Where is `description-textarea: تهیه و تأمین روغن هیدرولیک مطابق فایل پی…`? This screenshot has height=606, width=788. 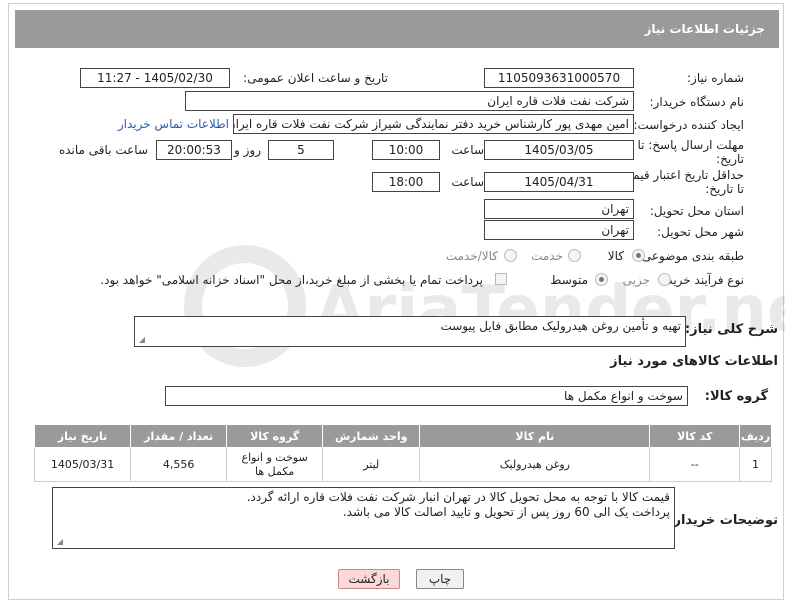
description-textarea: تهیه و تأمین روغن هیدرولیک مطابق فایل پی… is located at coordinates (410, 331).